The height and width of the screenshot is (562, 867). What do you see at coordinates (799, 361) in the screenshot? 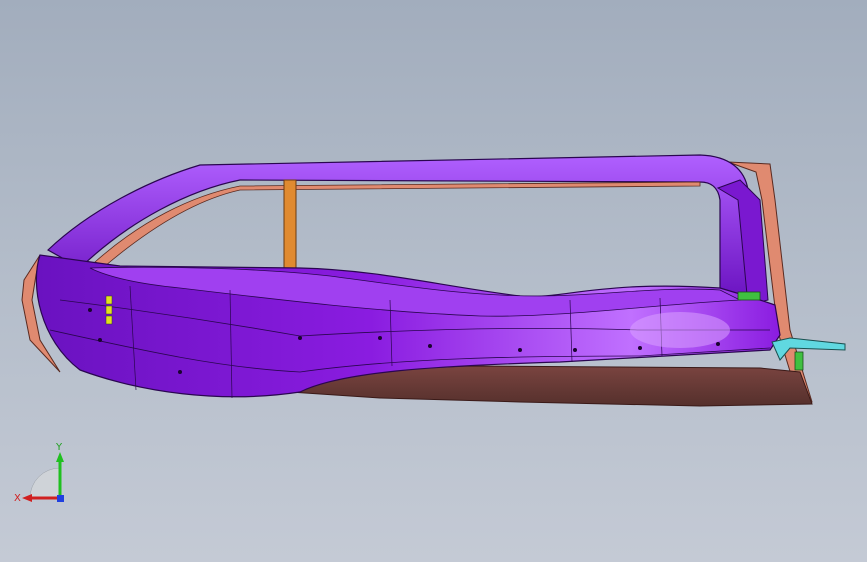
I see `rear-bracket` at bounding box center [799, 361].